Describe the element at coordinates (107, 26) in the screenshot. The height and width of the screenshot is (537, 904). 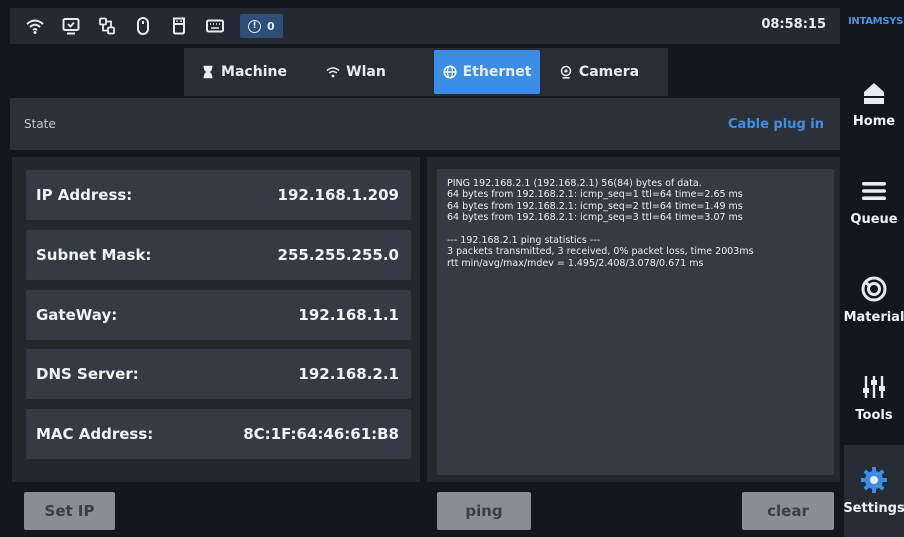
I see `network-icon` at that location.